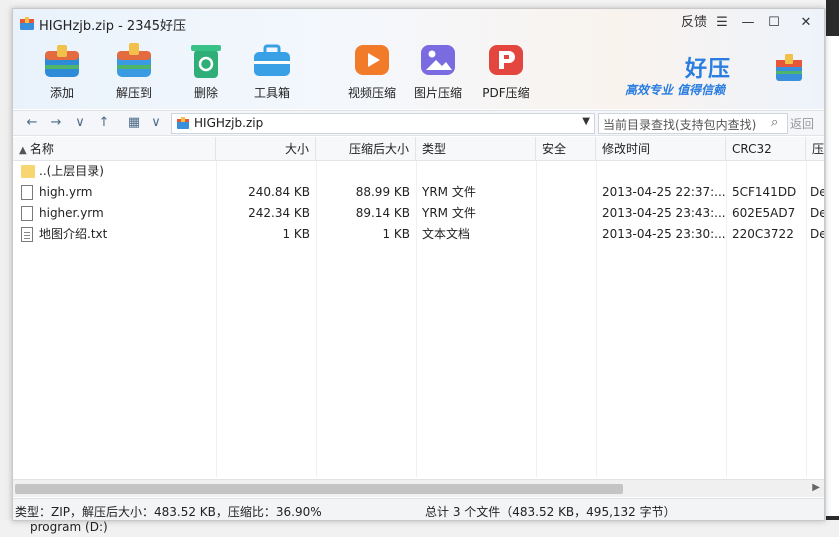  I want to click on row-size: 1 KB, so click(296, 234).